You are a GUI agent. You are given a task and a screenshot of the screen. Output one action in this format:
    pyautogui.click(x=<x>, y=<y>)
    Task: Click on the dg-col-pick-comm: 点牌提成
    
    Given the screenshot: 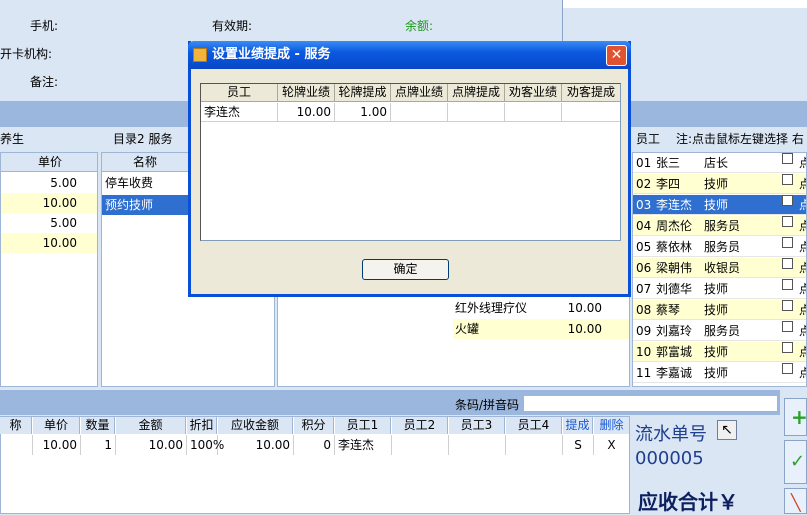 What is the action you would take?
    pyautogui.click(x=476, y=93)
    